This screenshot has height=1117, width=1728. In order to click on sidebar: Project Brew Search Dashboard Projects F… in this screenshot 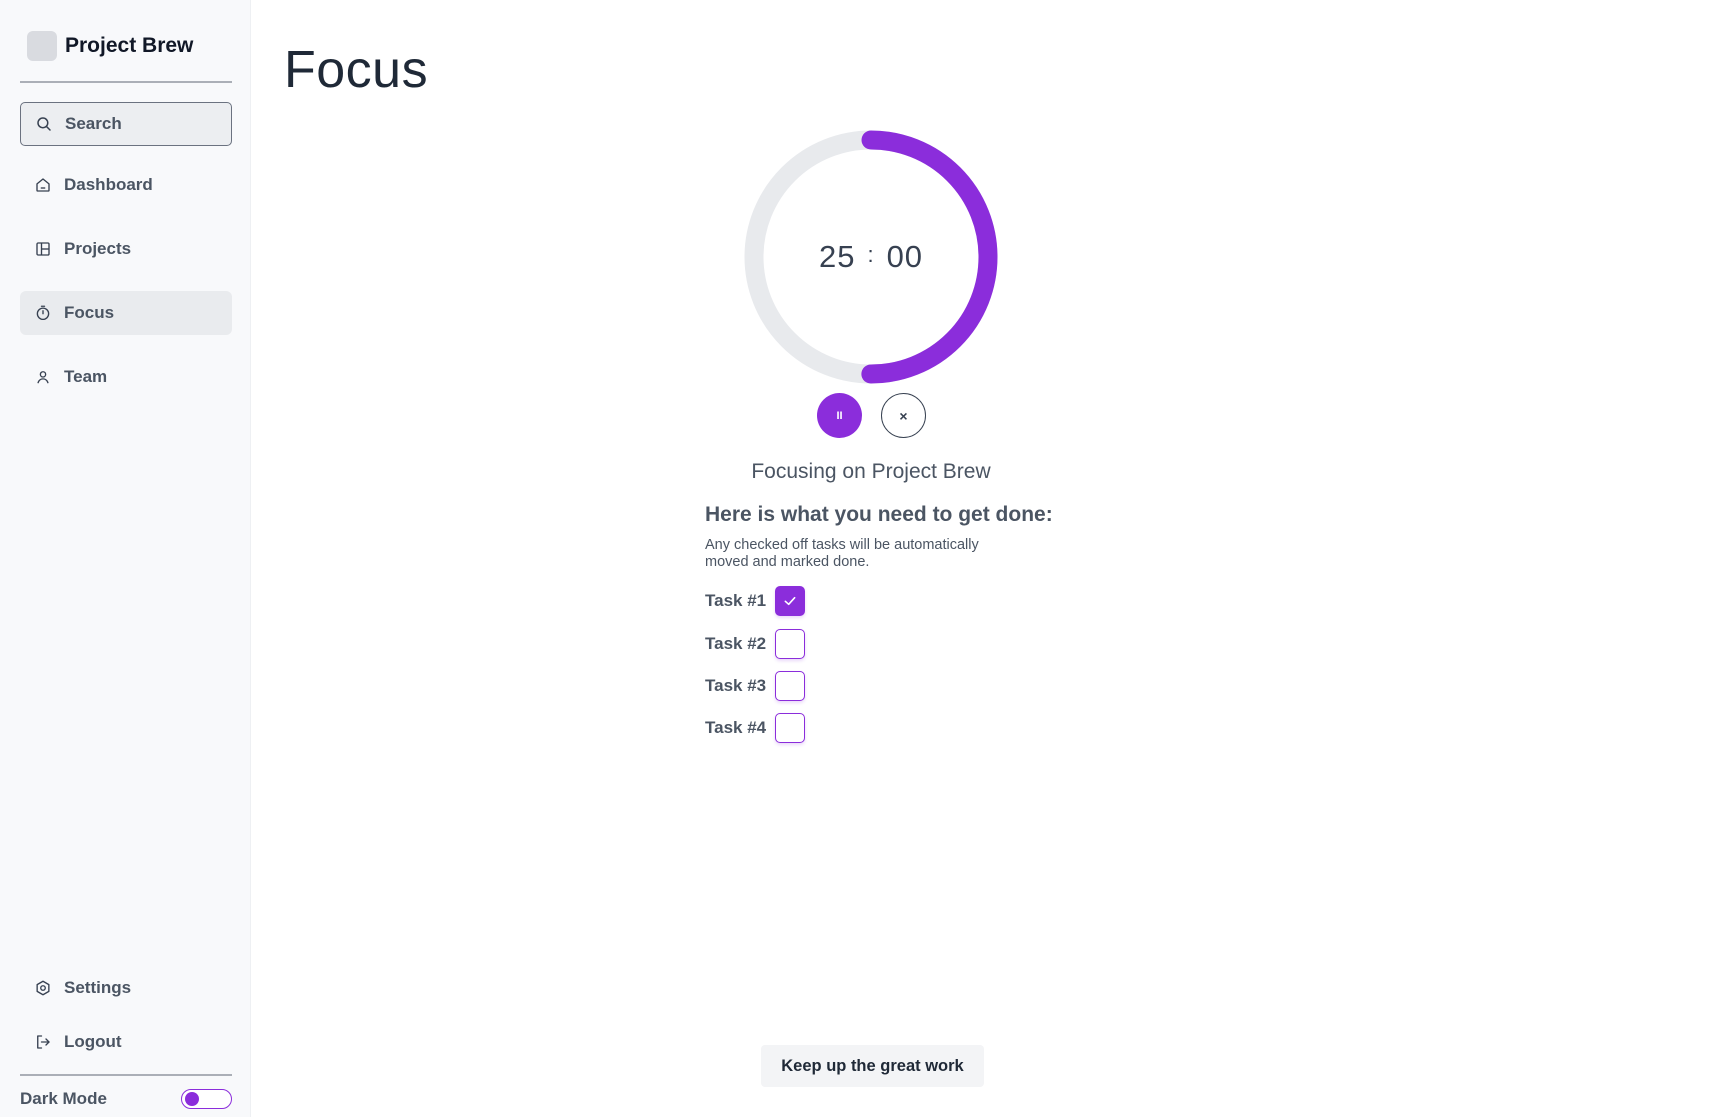, I will do `click(125, 558)`.